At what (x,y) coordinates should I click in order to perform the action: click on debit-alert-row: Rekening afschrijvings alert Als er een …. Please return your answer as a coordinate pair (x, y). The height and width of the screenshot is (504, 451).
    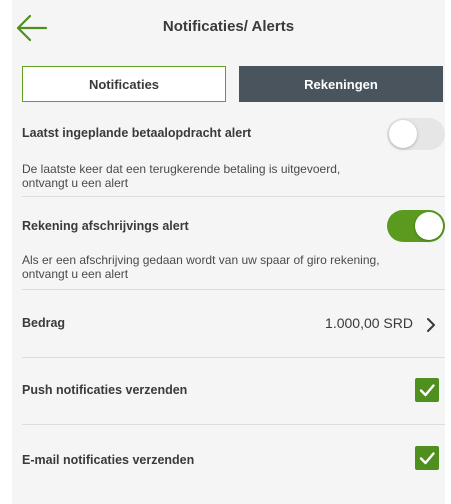
    Looking at the image, I should click on (233, 248).